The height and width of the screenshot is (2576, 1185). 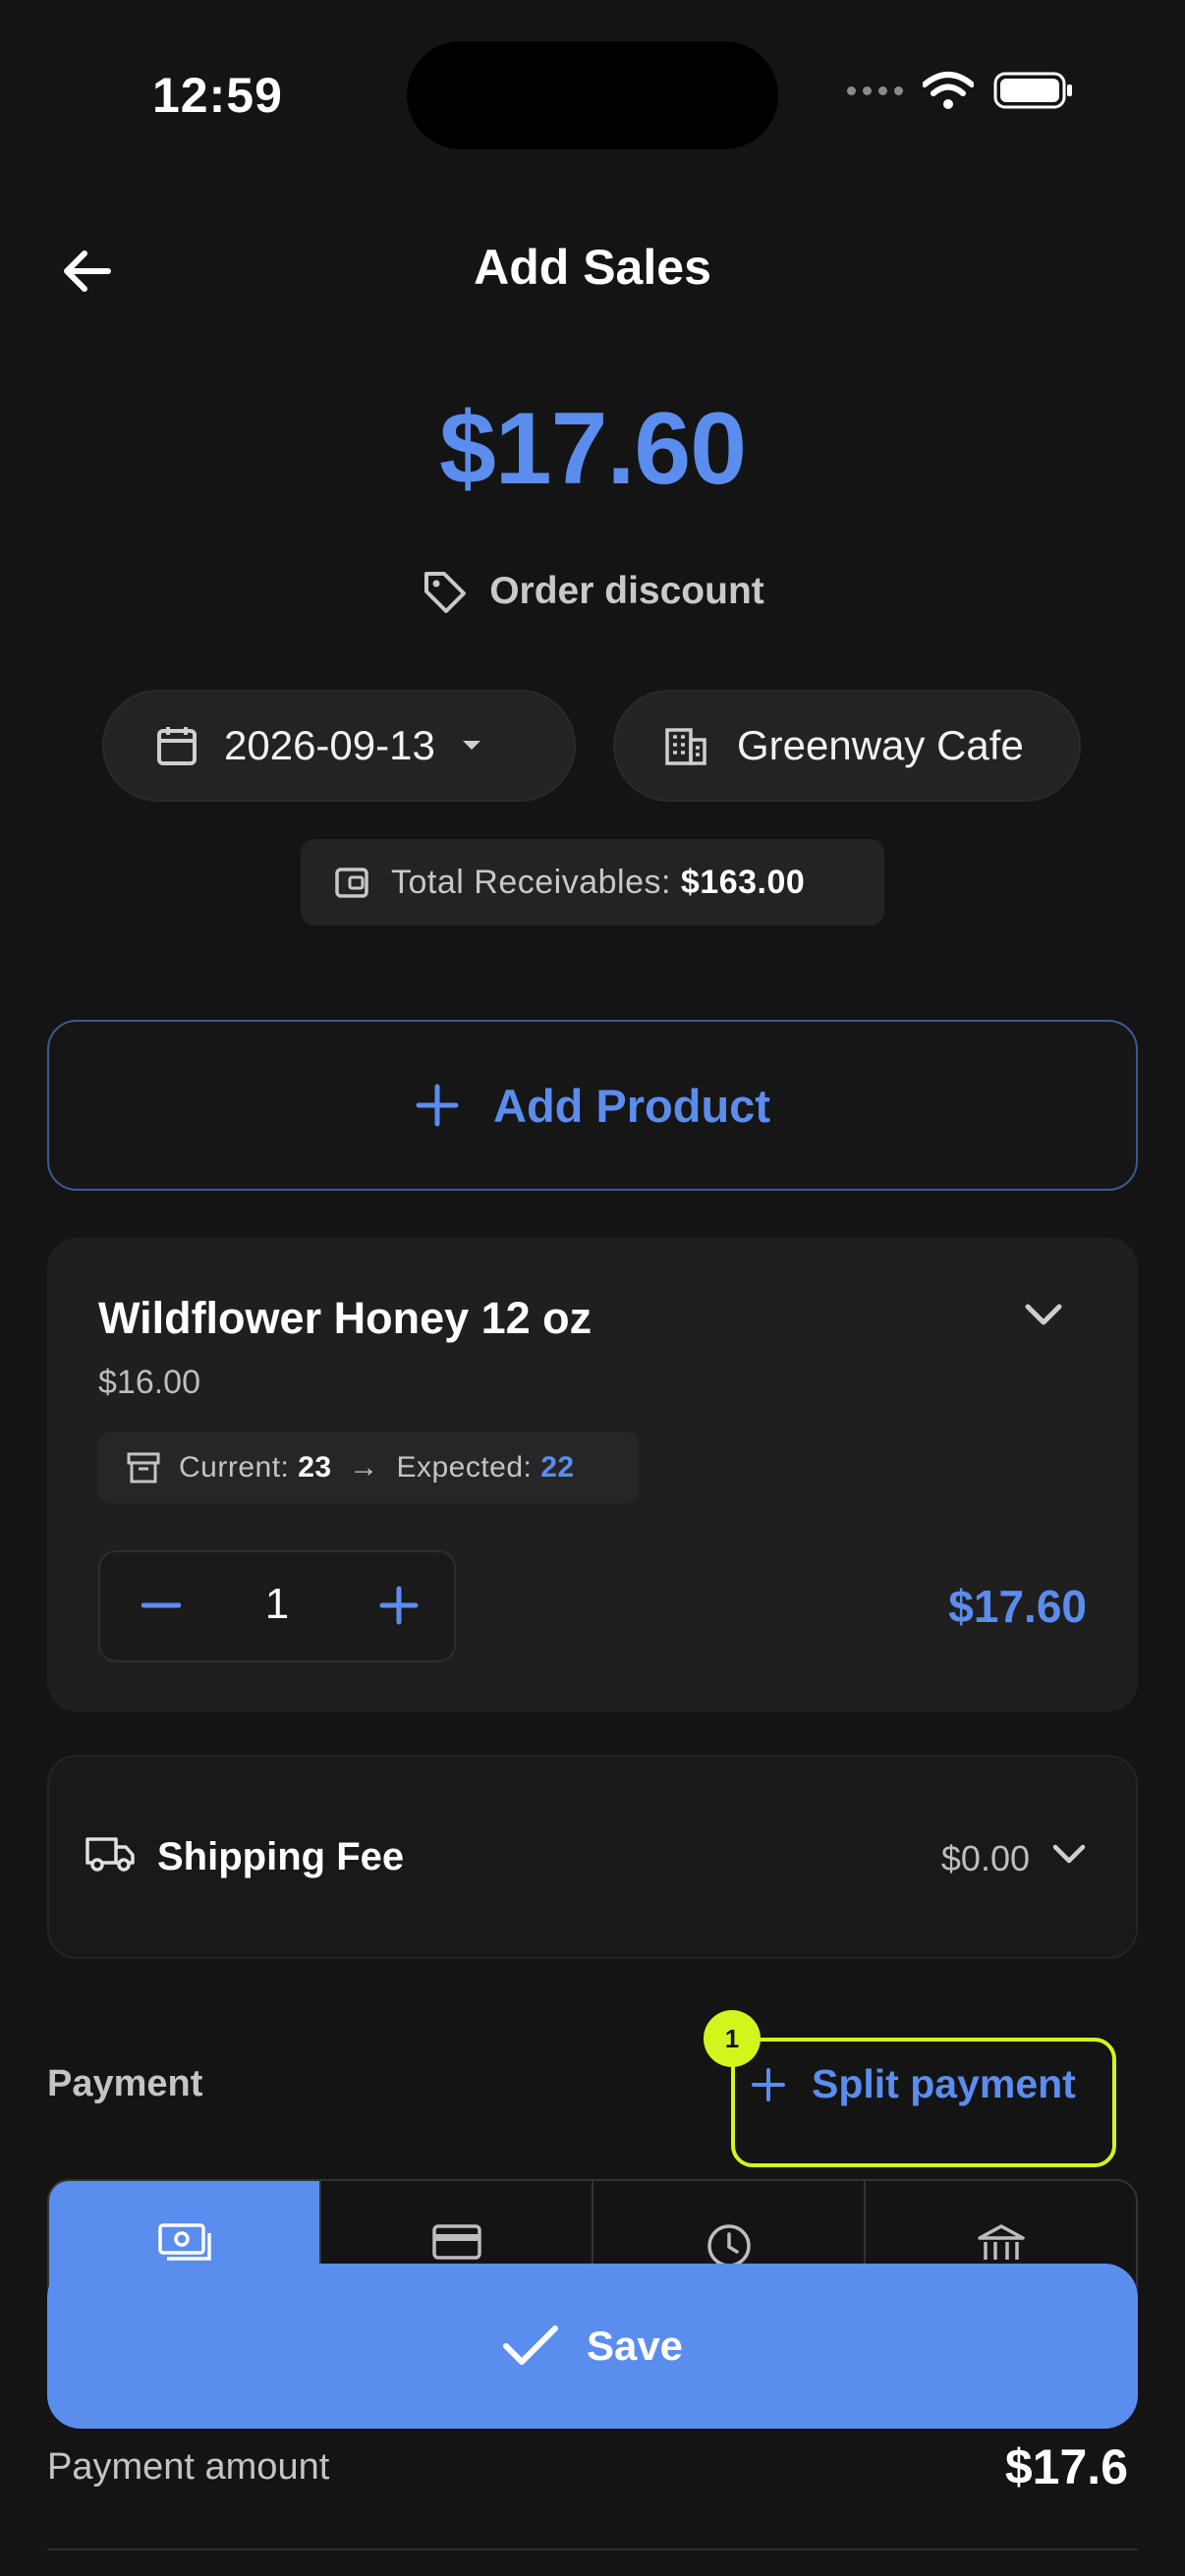 What do you see at coordinates (189, 2467) in the screenshot?
I see `payment-amount-label: Payment amount` at bounding box center [189, 2467].